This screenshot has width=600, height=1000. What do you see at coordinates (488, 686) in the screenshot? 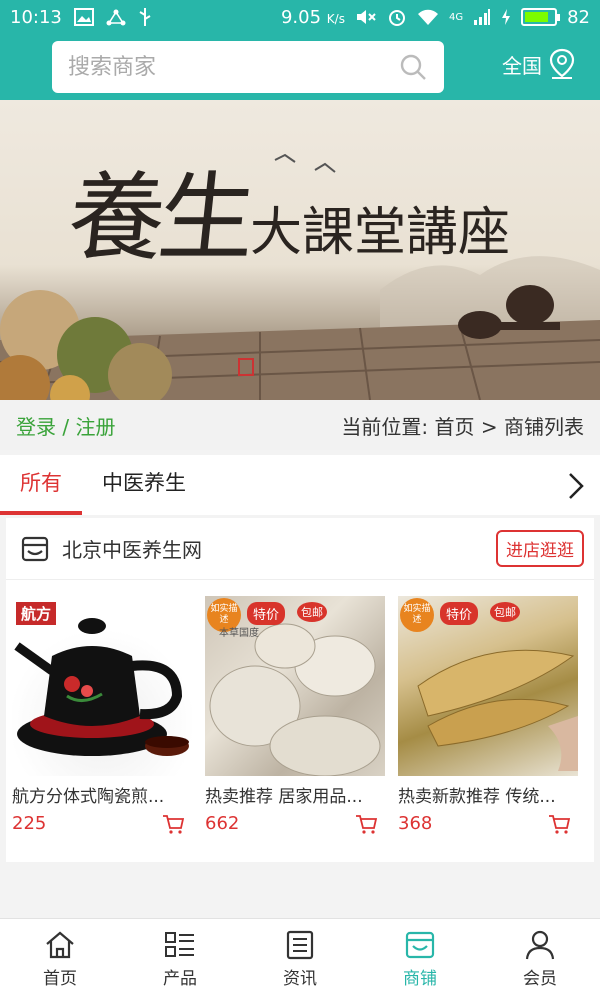
I see `product-image: 如实描述 特价 包邮` at bounding box center [488, 686].